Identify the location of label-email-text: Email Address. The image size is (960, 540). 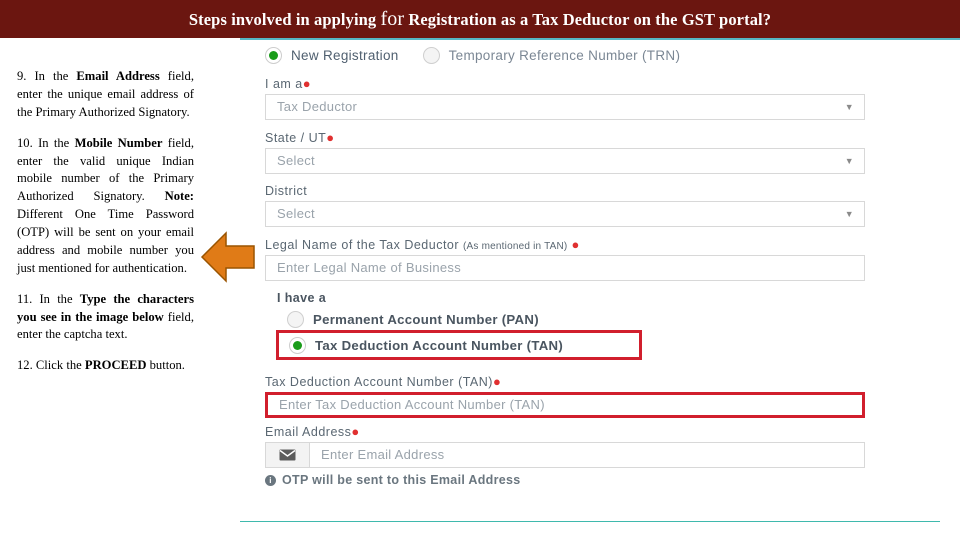
(308, 432).